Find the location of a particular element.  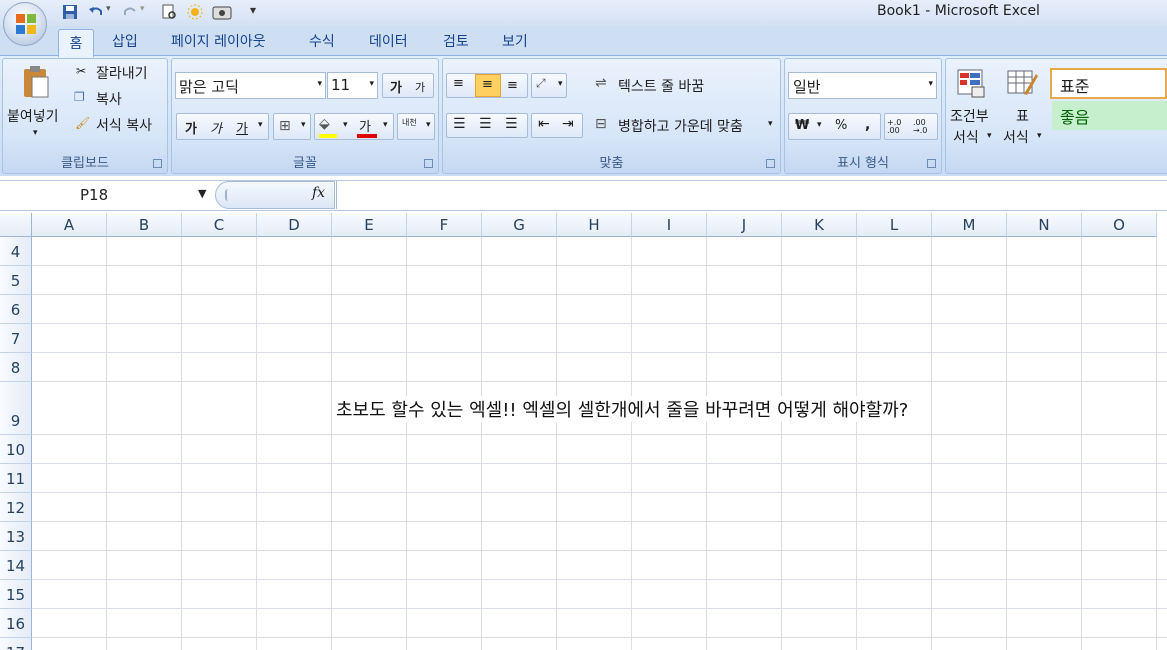

column-header-e: E is located at coordinates (369, 225).